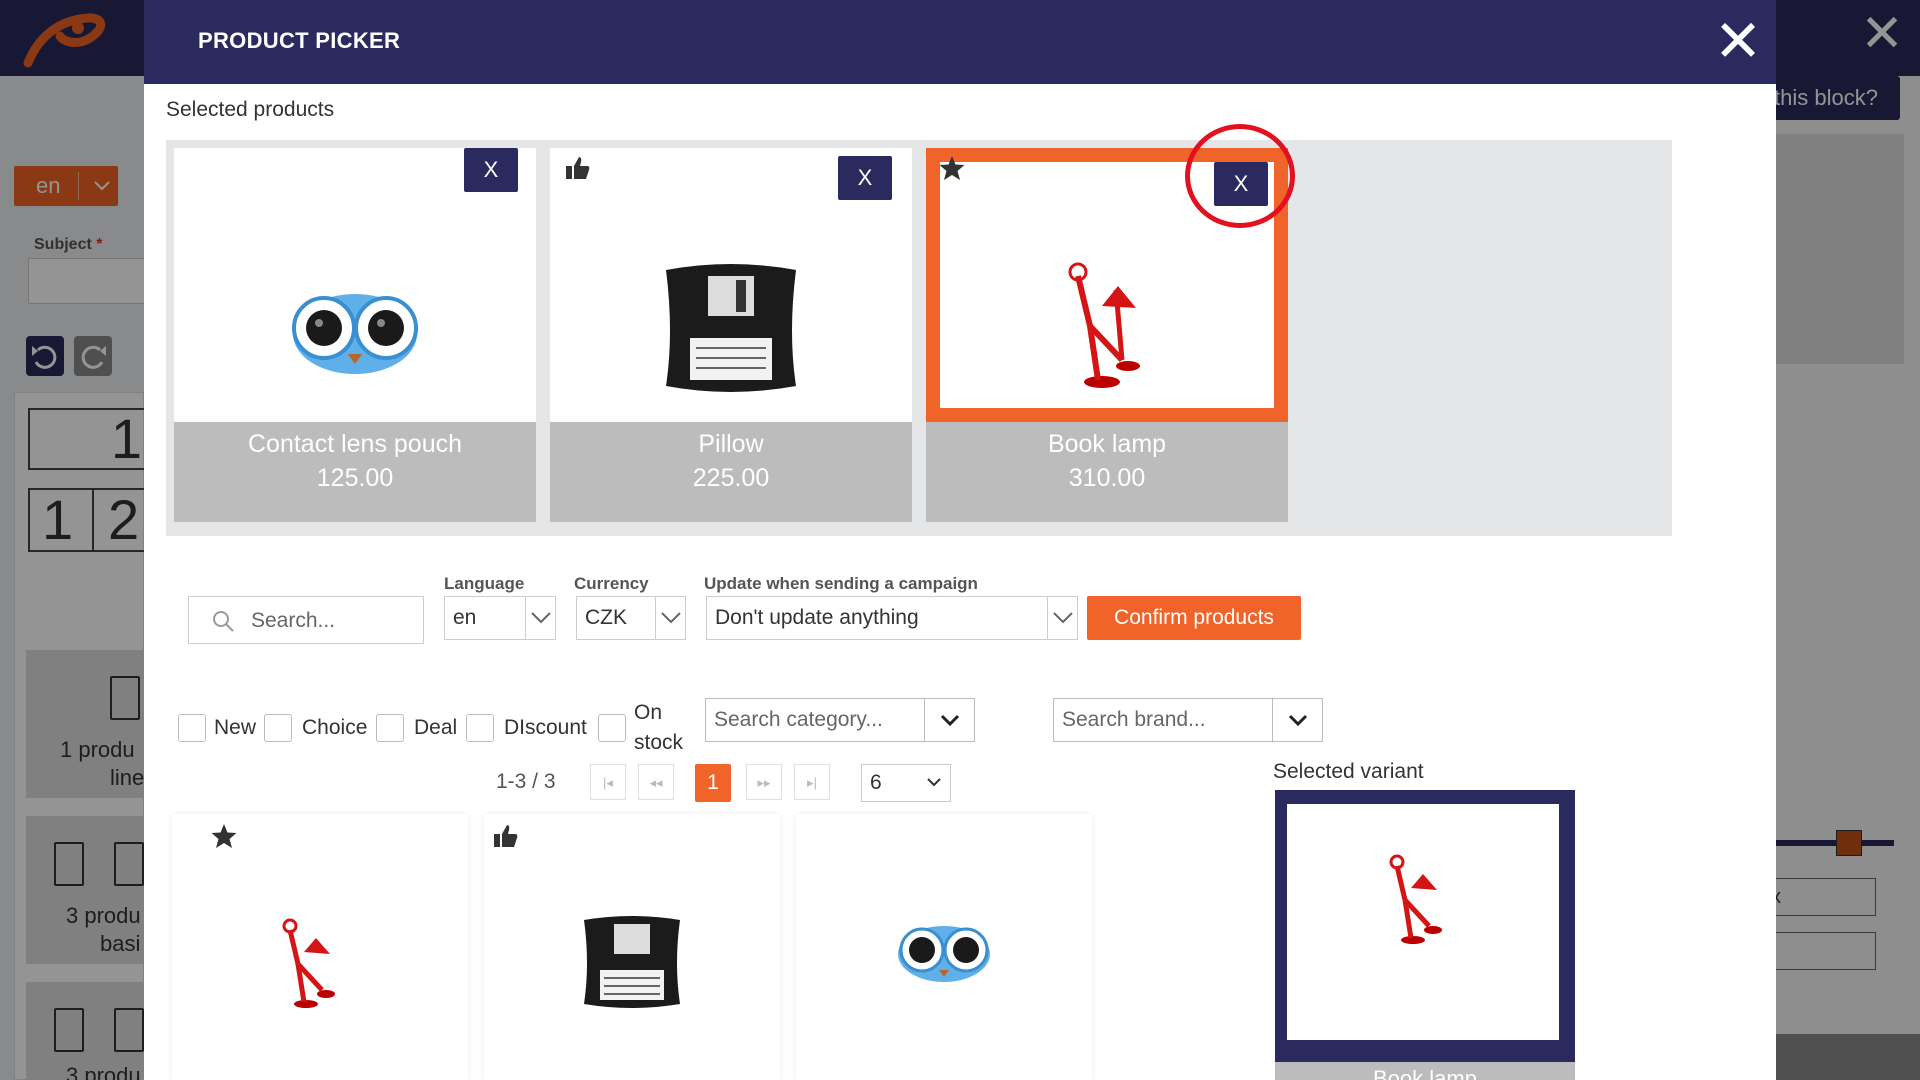  Describe the element at coordinates (500, 618) in the screenshot. I see `language-select: en` at that location.